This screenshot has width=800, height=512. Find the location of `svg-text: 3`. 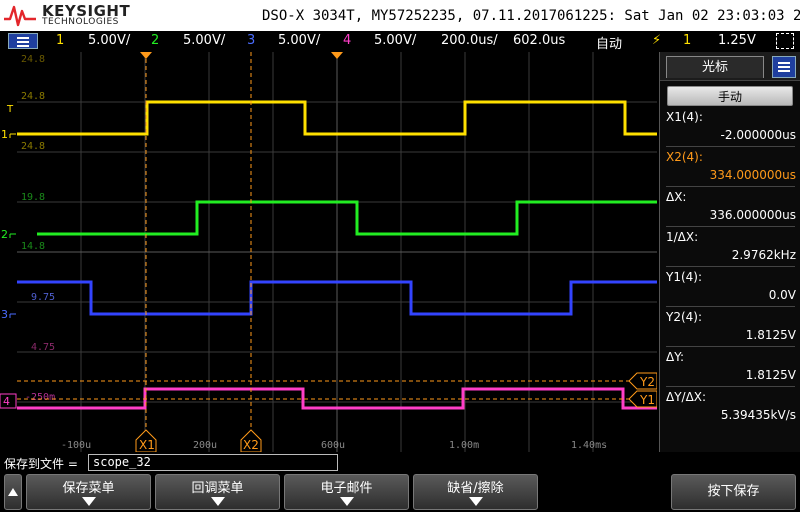

svg-text: 3 is located at coordinates (4, 314).